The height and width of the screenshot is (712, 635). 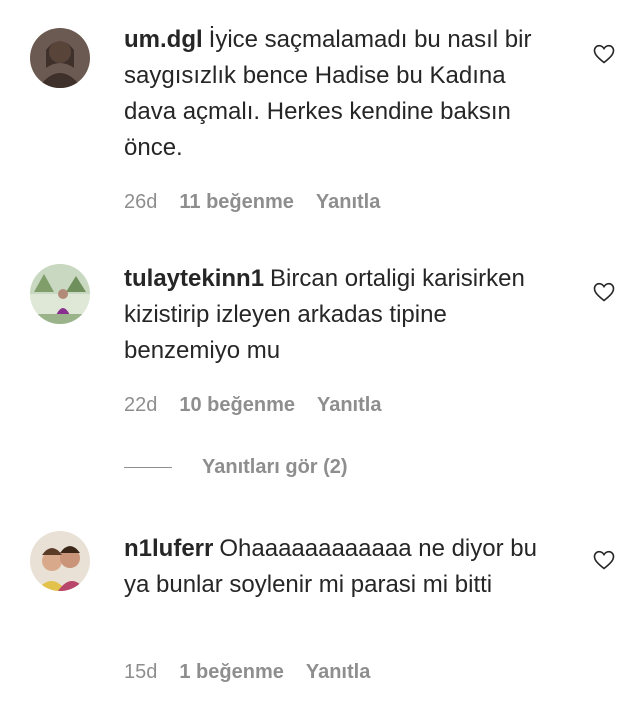 I want to click on comment-time: 22d, so click(x=141, y=405).